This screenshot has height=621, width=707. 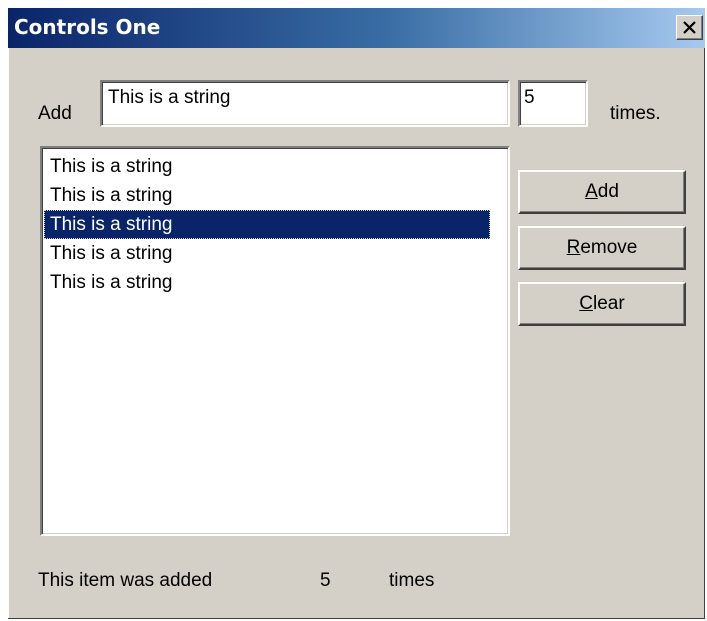 I want to click on clear-button-label: lear, so click(x=609, y=303).